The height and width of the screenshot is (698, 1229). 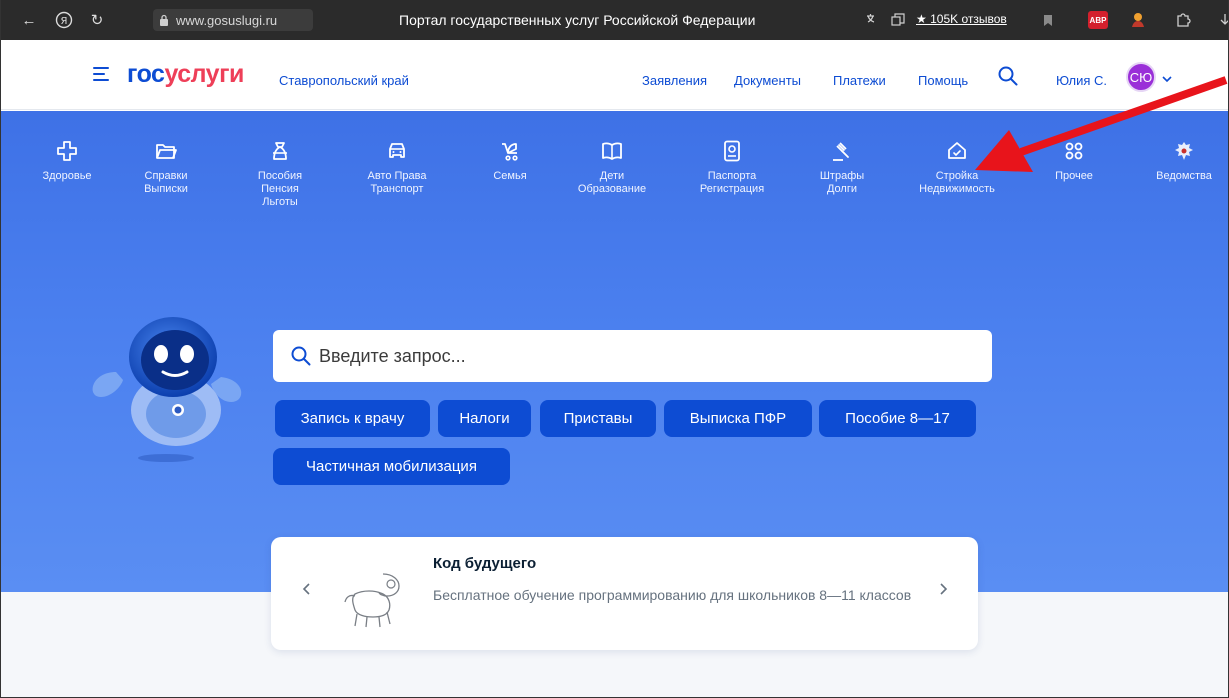 What do you see at coordinates (166, 167) in the screenshot?
I see `category-certificates: Справки Выписки` at bounding box center [166, 167].